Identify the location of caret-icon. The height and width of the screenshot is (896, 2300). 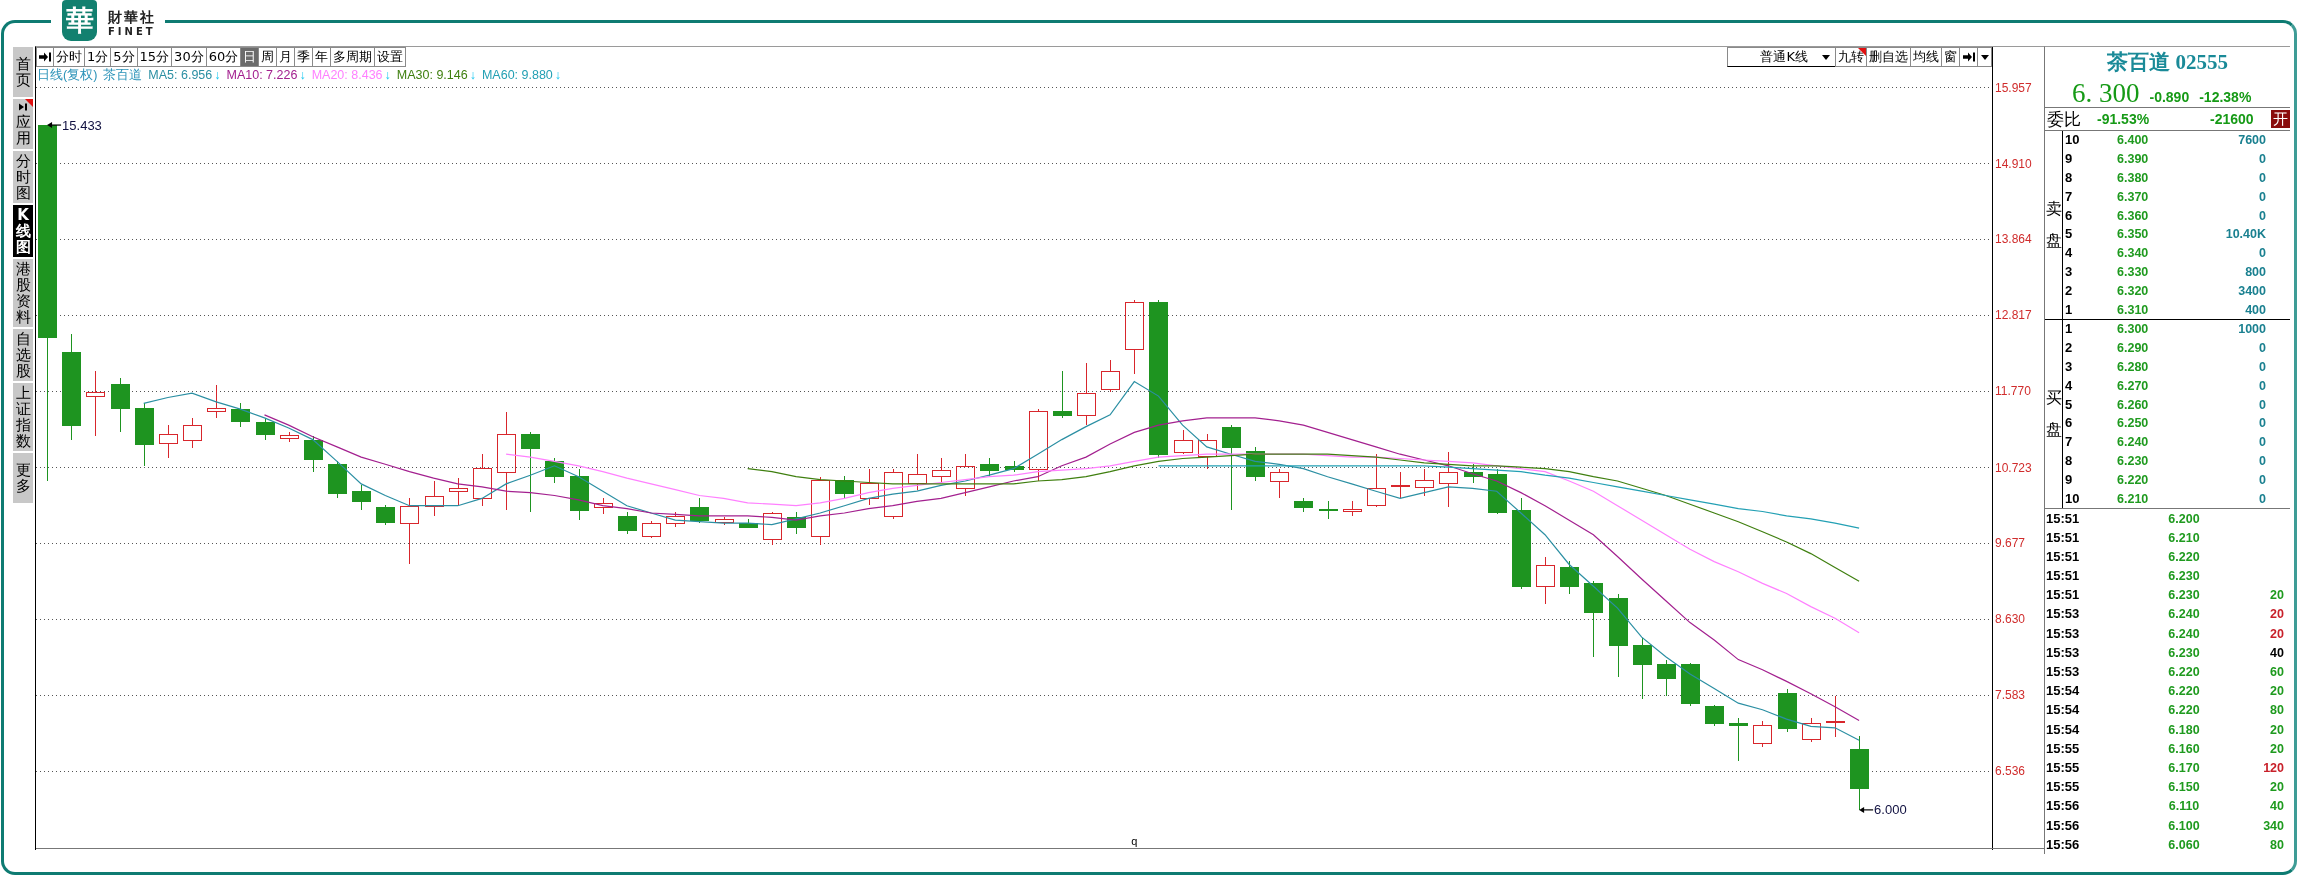
(1826, 57).